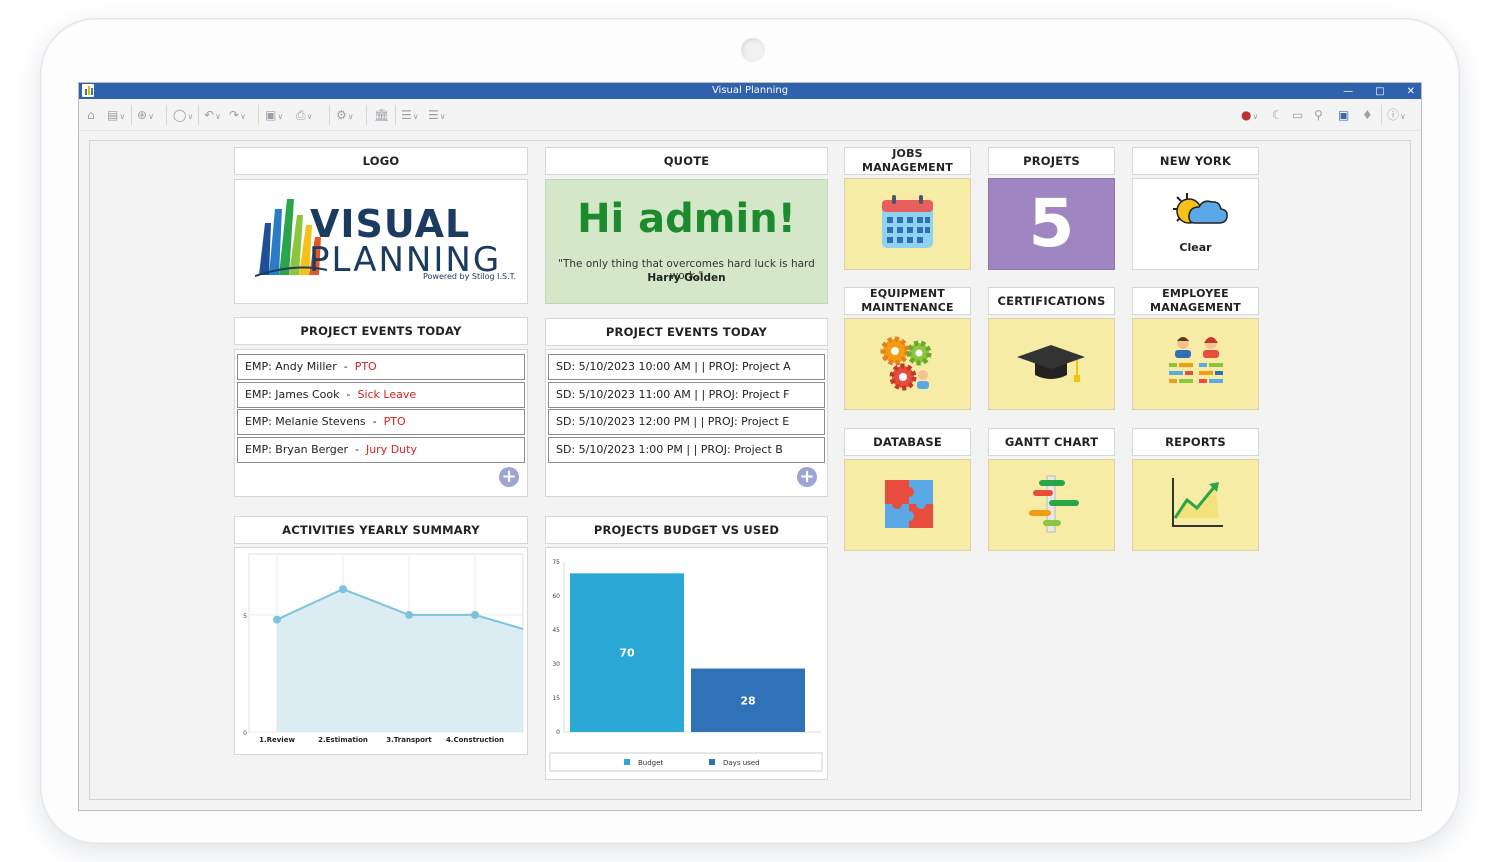  Describe the element at coordinates (343, 740) in the screenshot. I see `x-tick-label: 2.Estimation` at that location.